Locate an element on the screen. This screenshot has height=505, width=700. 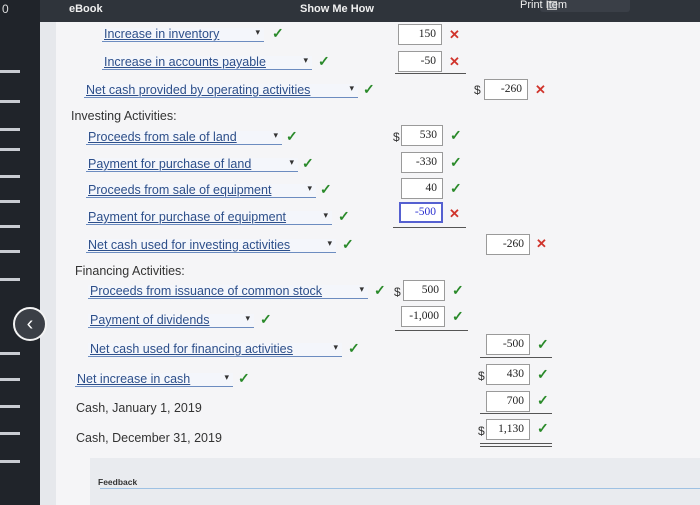
line-item-dropdown: Increase in inventory ▾ is located at coordinates (183, 34).